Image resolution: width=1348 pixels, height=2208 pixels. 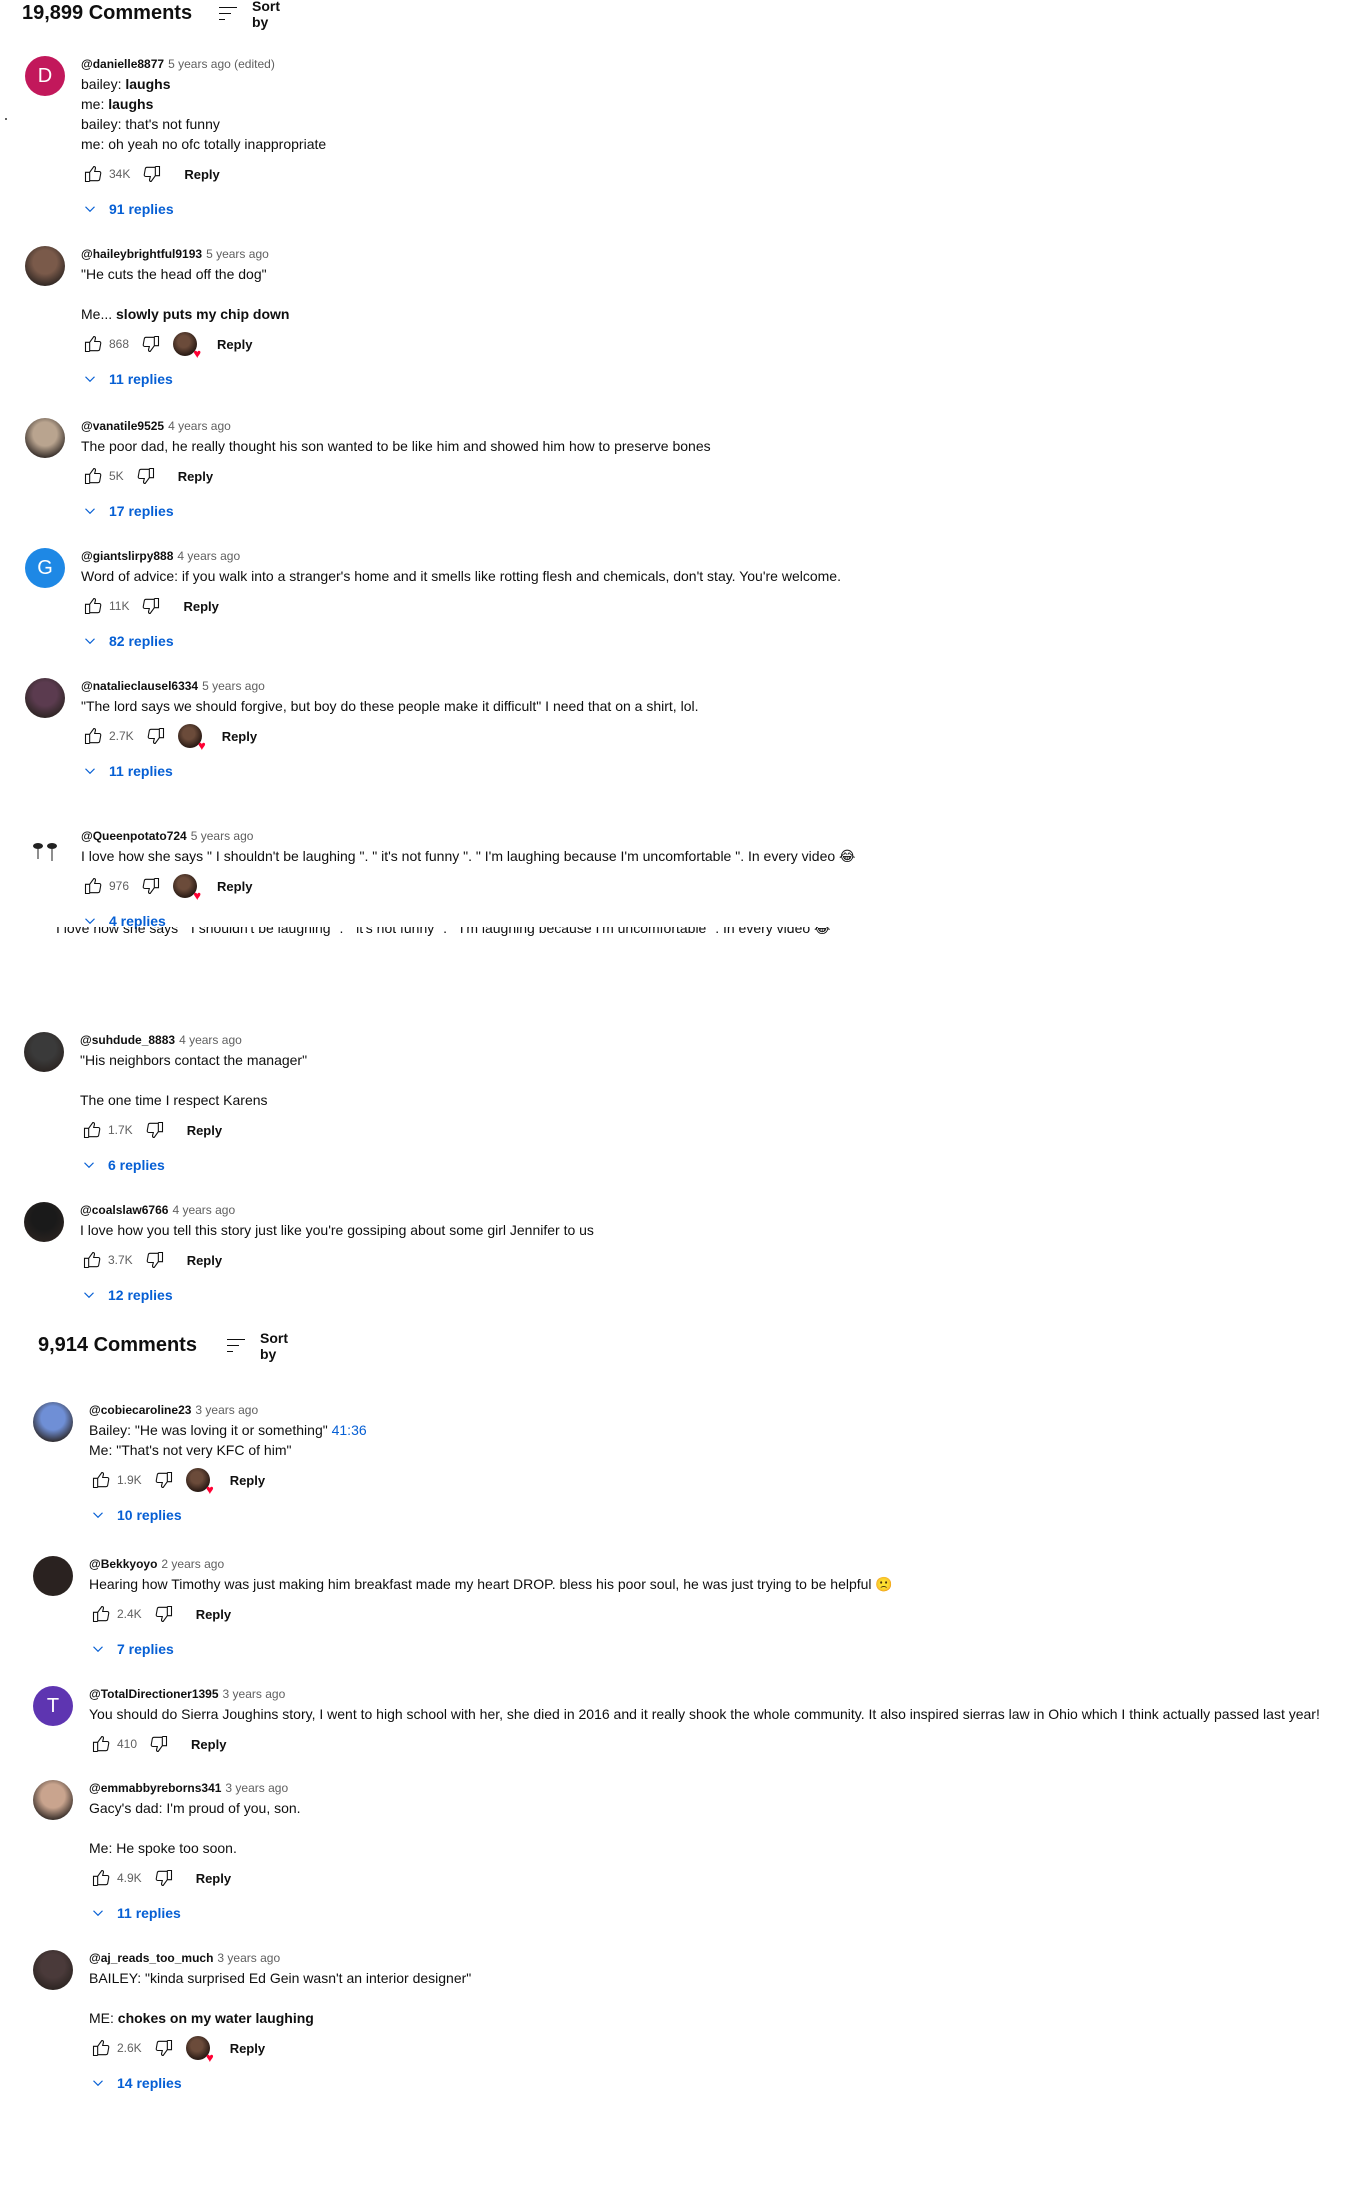 I want to click on author-handle: @emmabbyreborns341, so click(x=155, y=1788).